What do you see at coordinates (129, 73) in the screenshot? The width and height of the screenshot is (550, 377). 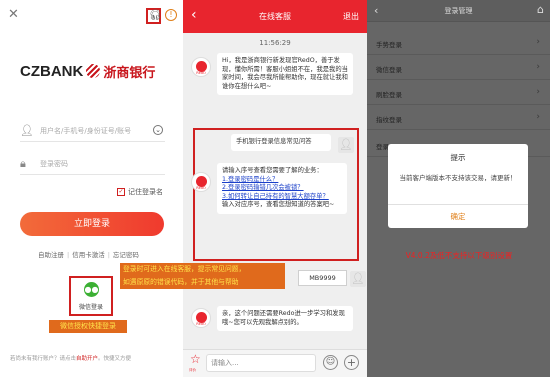 I see `logo-cn: 浙商银行` at bounding box center [129, 73].